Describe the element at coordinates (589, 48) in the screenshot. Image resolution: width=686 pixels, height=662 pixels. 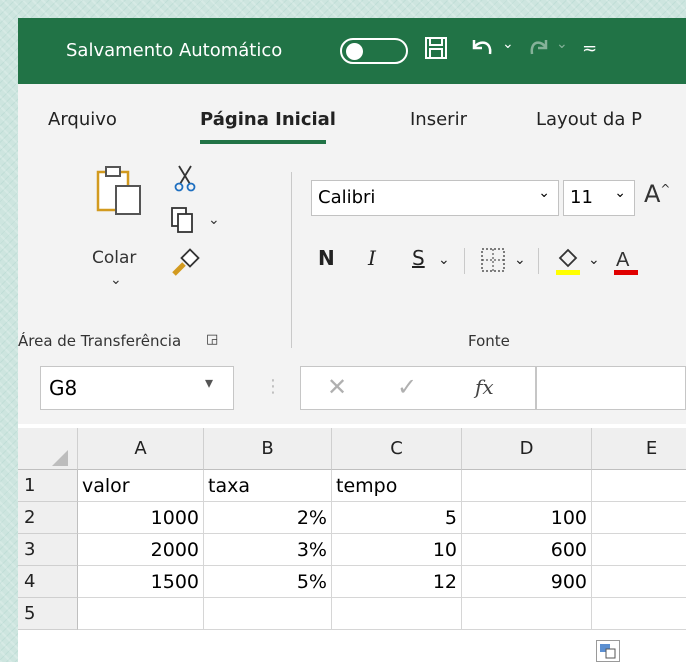
I see `customize-quick-access-icon: ≂` at that location.